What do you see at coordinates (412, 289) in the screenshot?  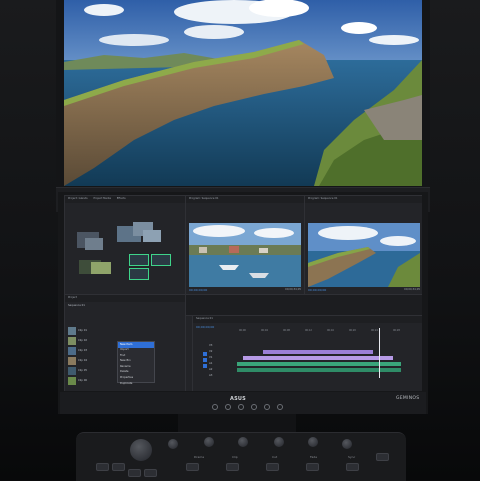 I see `program-end-timecode: 00;00;34;05` at bounding box center [412, 289].